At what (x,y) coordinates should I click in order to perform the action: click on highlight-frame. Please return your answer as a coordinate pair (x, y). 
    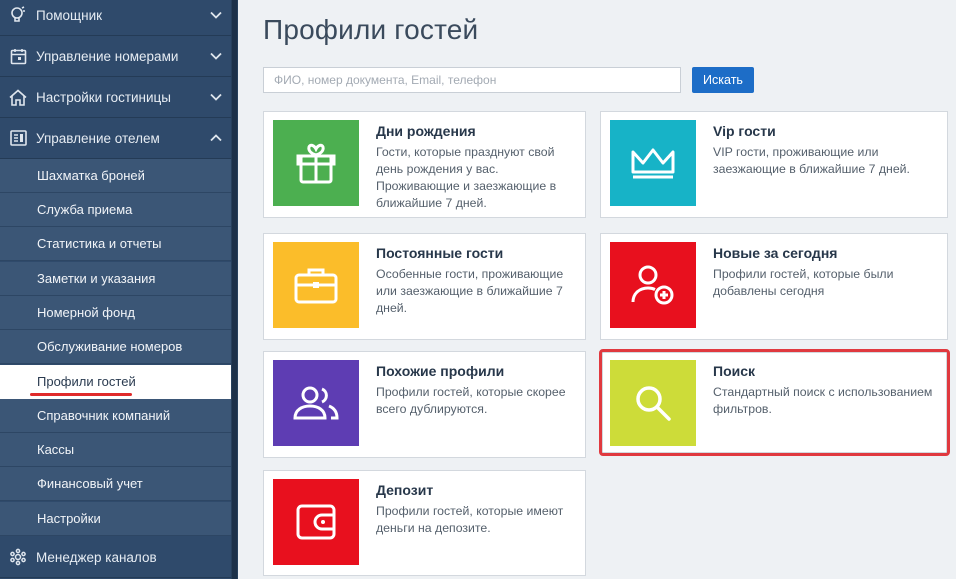
    Looking at the image, I should click on (774, 402).